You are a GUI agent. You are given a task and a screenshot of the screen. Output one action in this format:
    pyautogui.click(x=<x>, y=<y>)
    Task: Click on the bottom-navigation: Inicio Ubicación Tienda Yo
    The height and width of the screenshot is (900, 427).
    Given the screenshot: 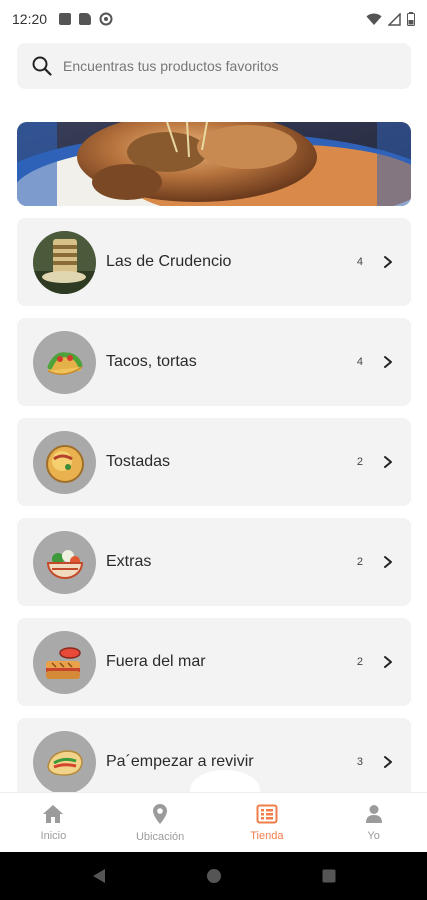 What is the action you would take?
    pyautogui.click(x=213, y=822)
    